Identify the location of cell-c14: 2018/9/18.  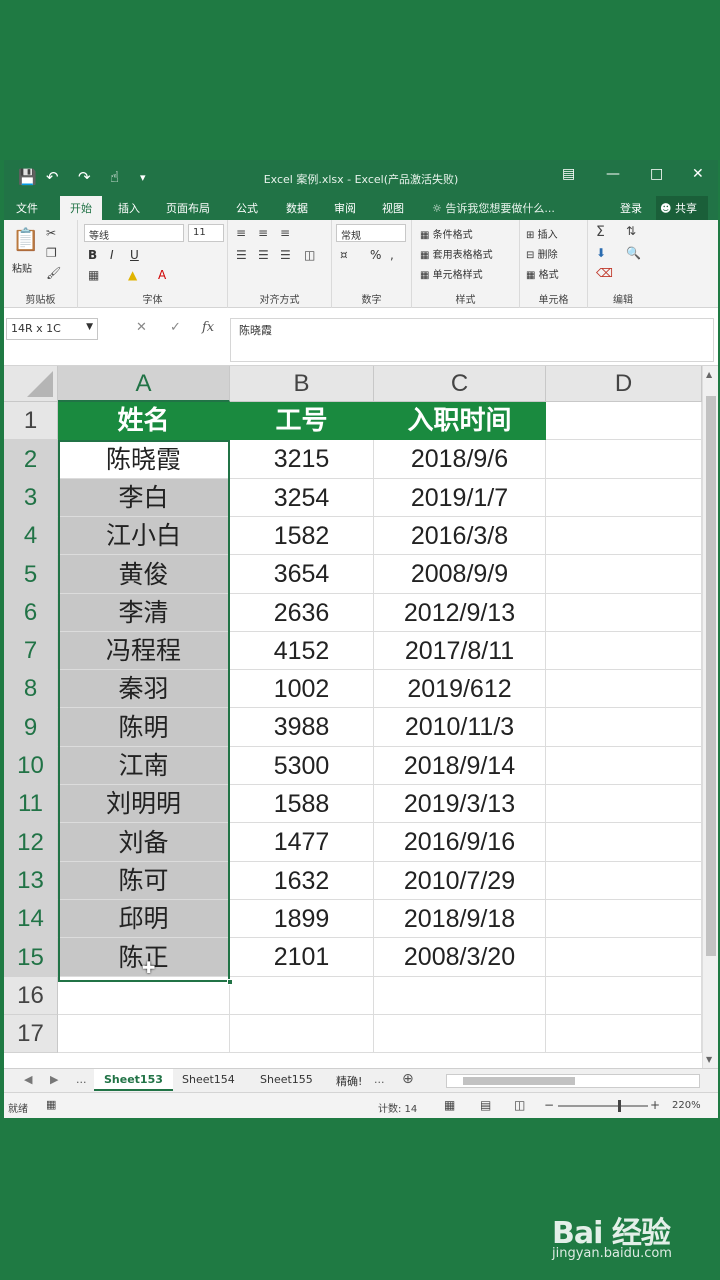
(460, 919).